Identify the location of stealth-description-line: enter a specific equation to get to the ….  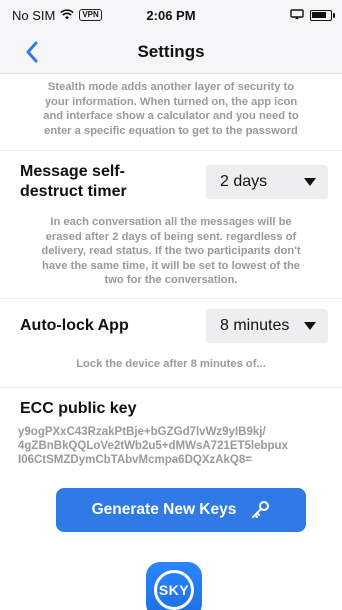
(171, 130).